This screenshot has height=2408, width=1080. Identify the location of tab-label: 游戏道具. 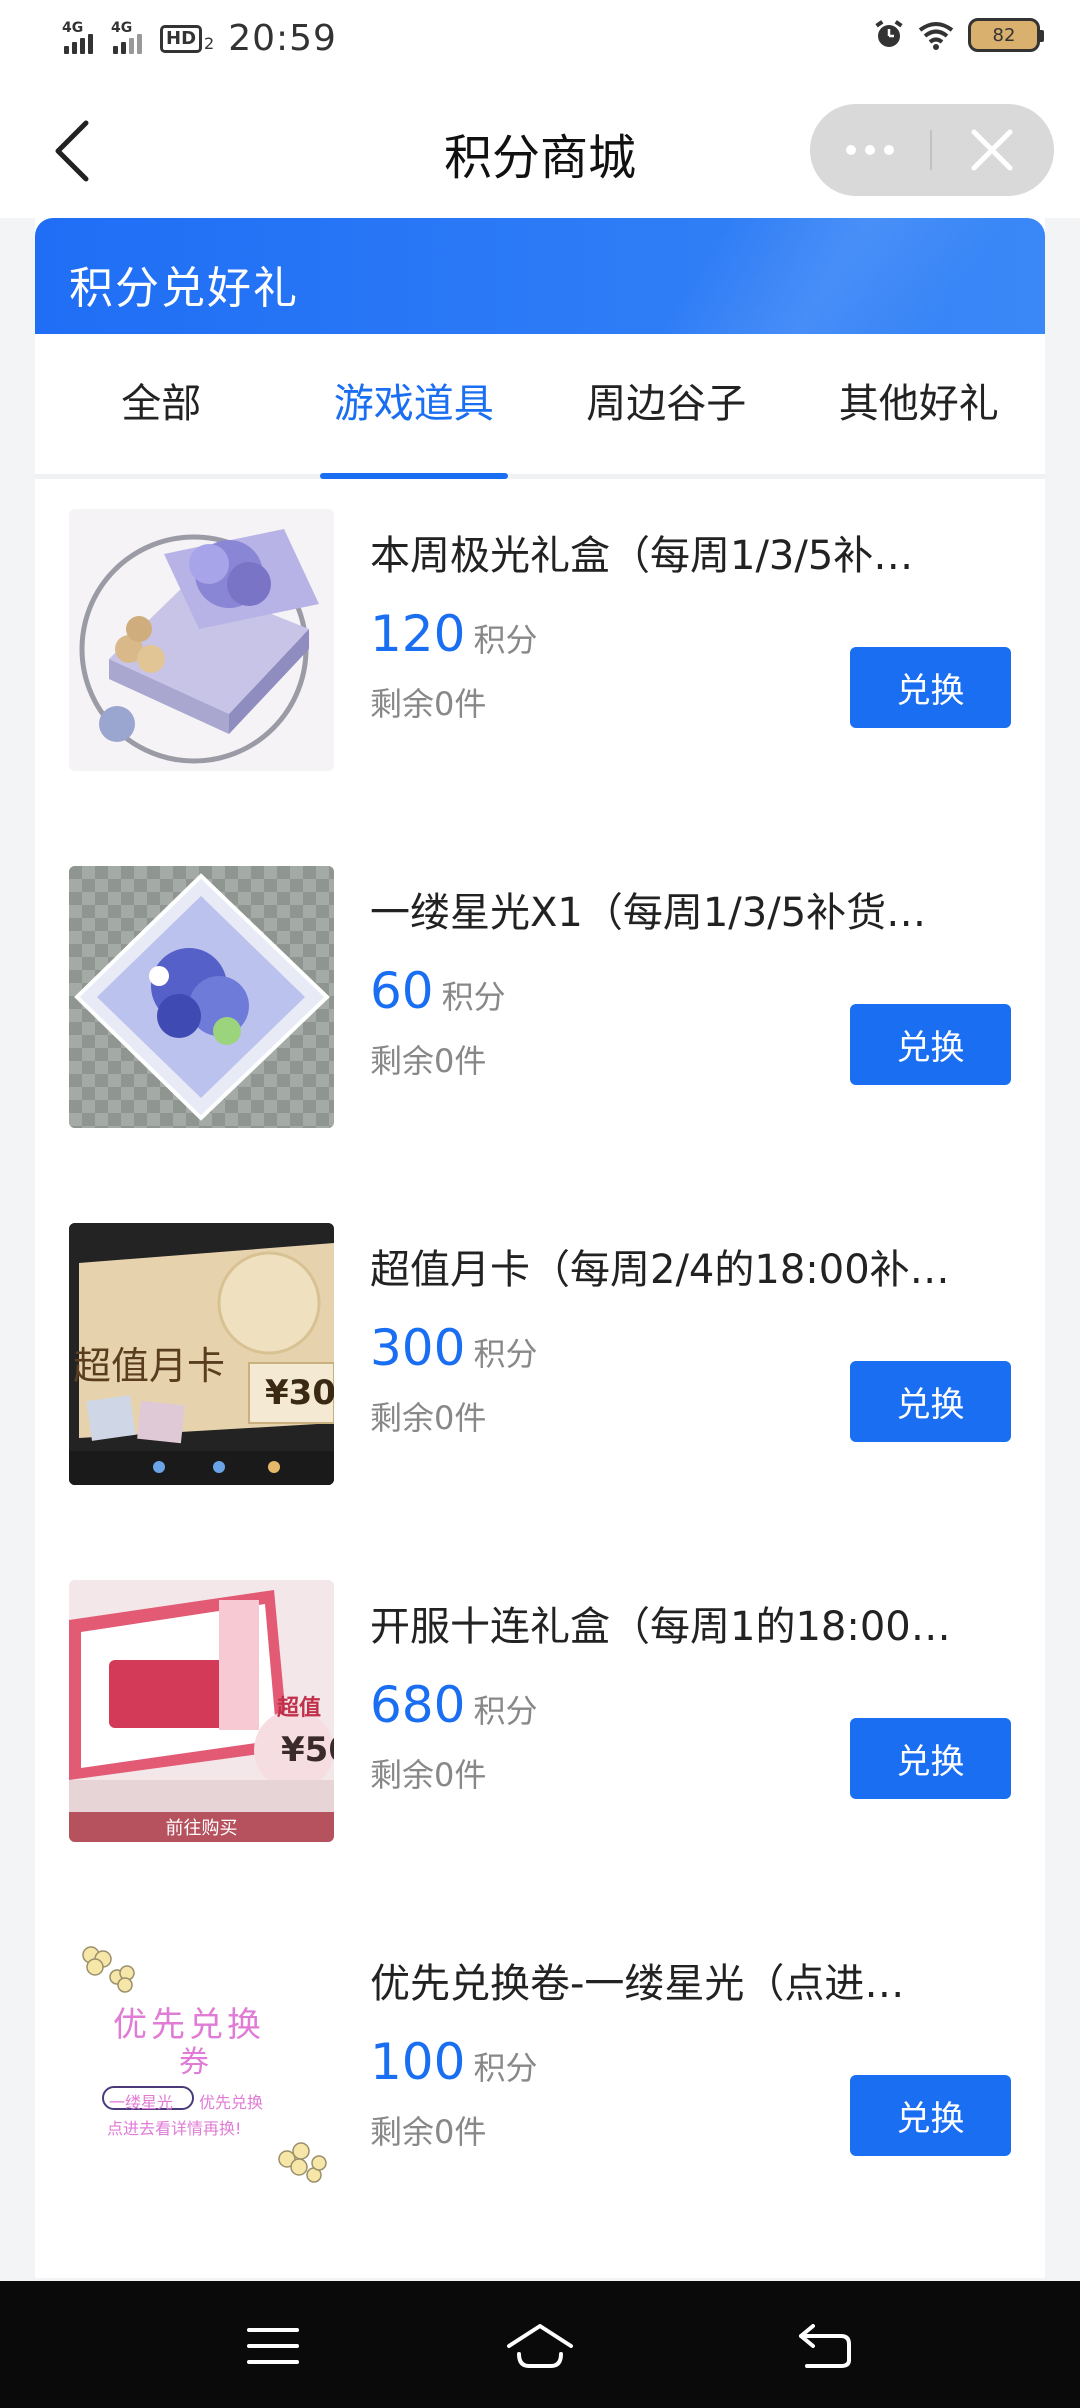
(413, 404).